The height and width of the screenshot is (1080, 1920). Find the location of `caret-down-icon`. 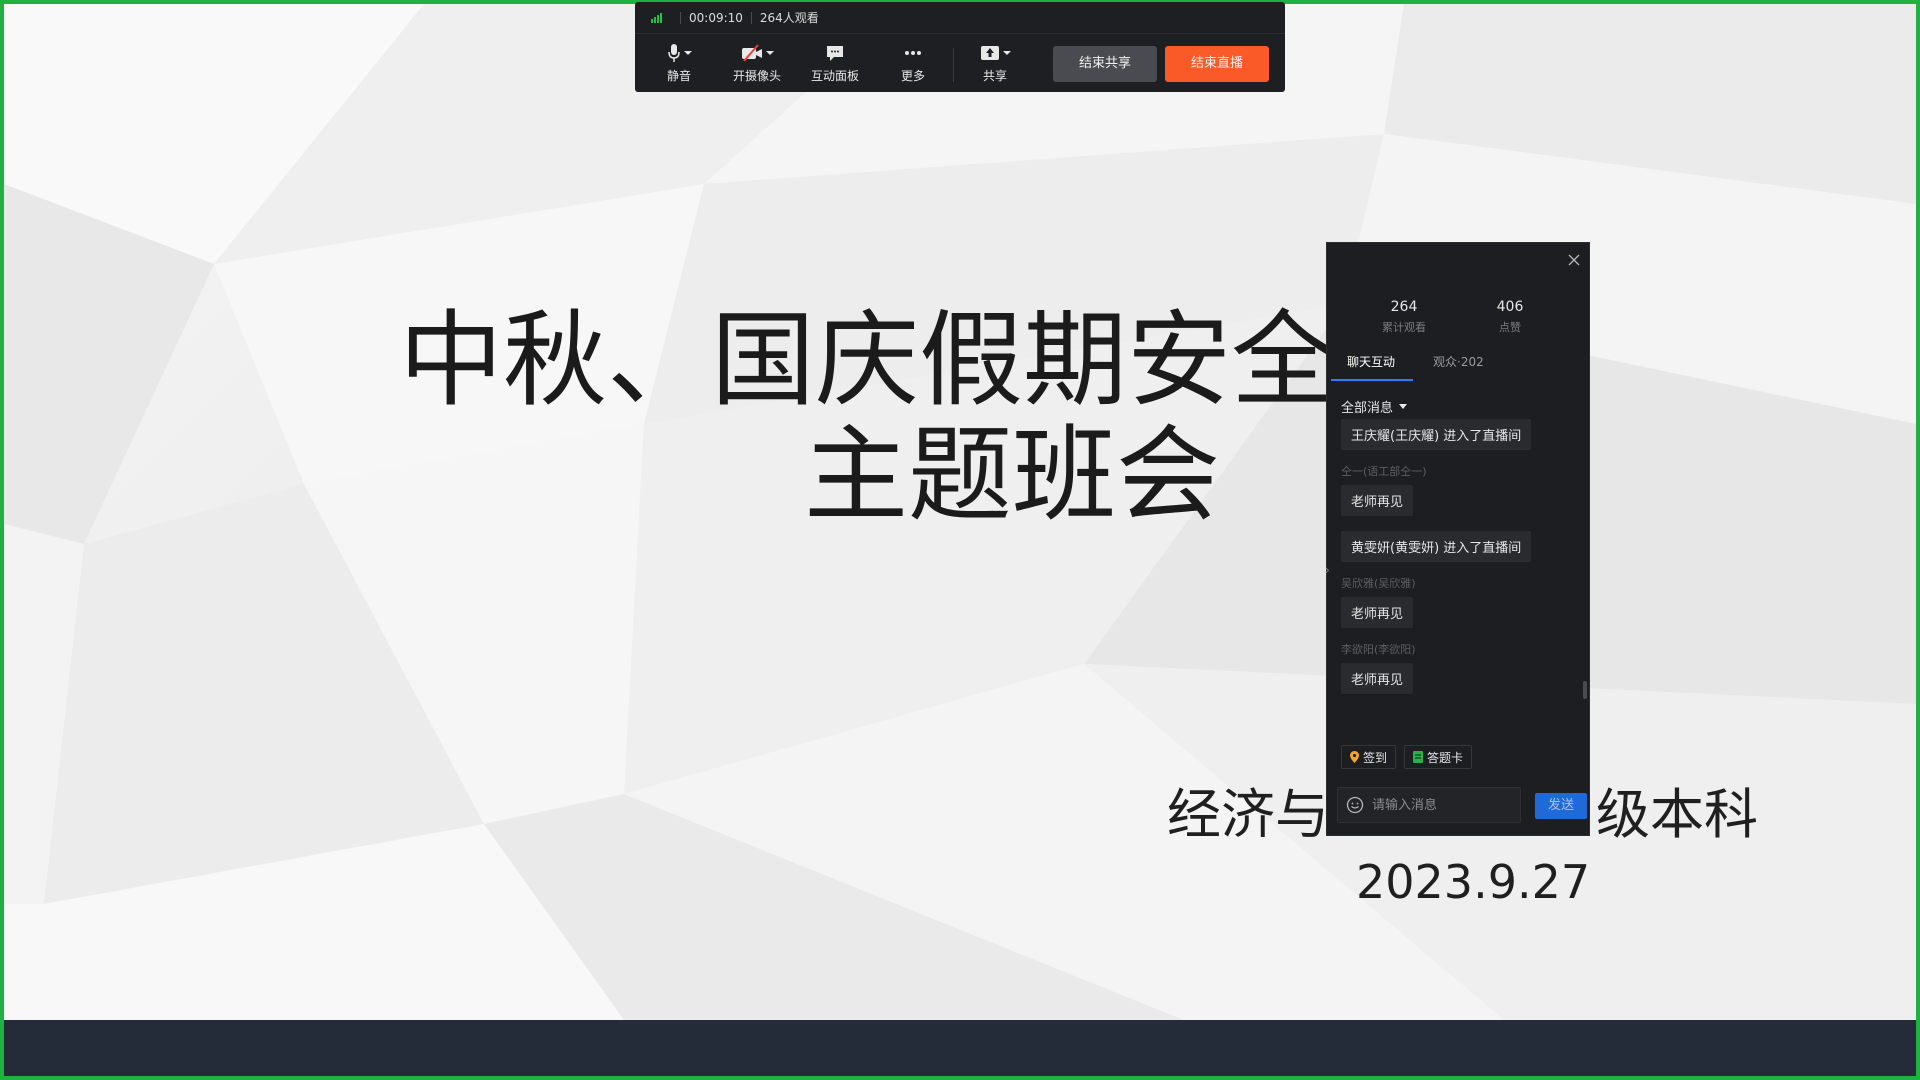

caret-down-icon is located at coordinates (1403, 406).